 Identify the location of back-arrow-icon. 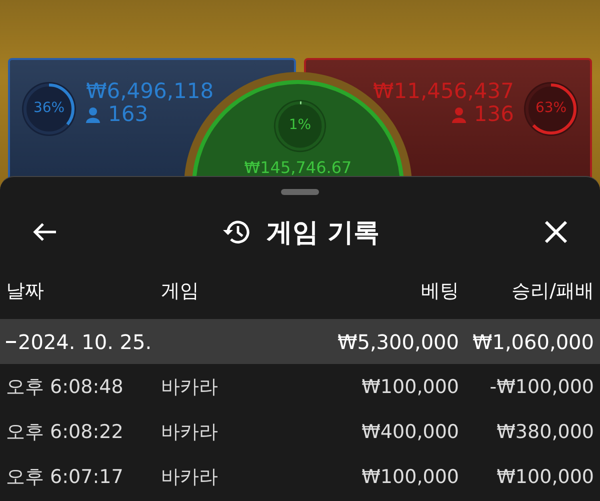
(45, 232).